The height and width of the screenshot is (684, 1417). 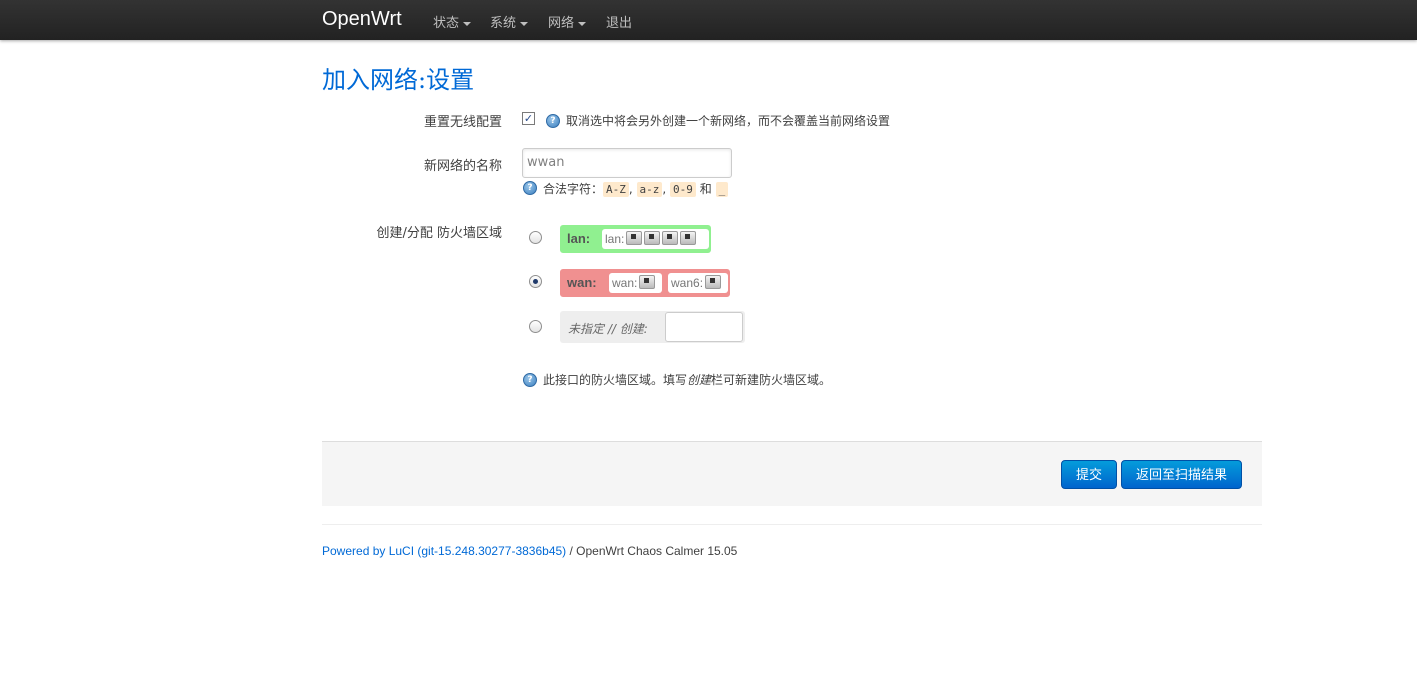 What do you see at coordinates (462, 122) in the screenshot?
I see `replace-config-label: 重置无线配置` at bounding box center [462, 122].